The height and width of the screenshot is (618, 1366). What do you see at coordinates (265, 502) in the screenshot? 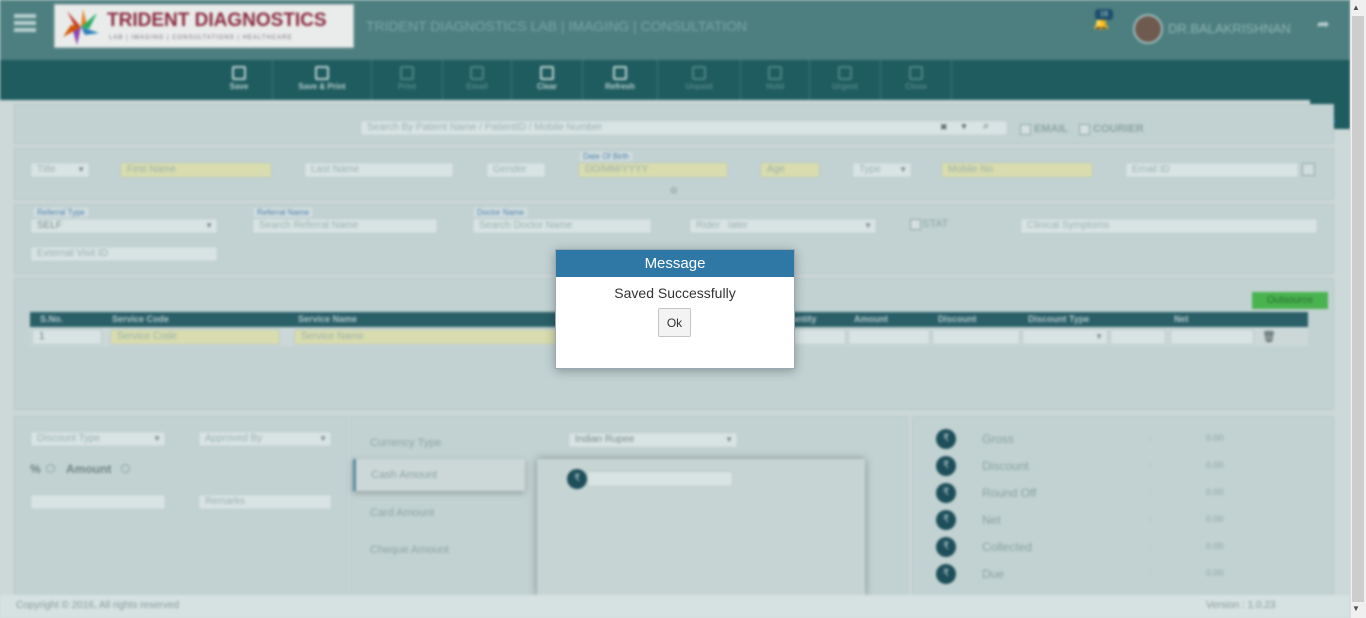
I see `remarks-input: Remarks` at bounding box center [265, 502].